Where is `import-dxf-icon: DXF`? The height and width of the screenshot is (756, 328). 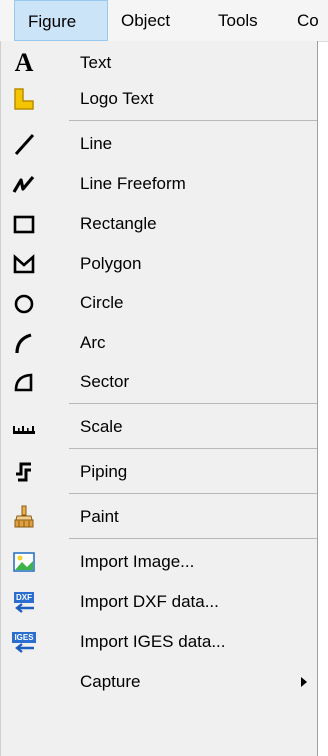
import-dxf-icon: DXF is located at coordinates (24, 602).